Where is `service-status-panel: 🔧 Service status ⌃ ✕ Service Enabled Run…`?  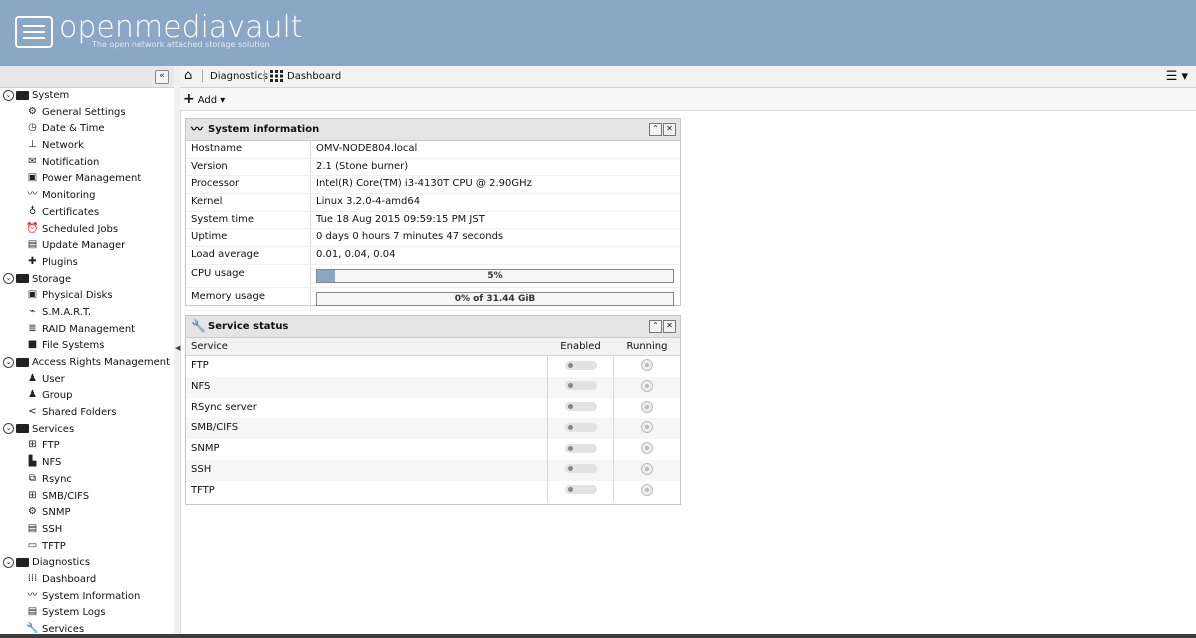 service-status-panel: 🔧 Service status ⌃ ✕ Service Enabled Run… is located at coordinates (433, 410).